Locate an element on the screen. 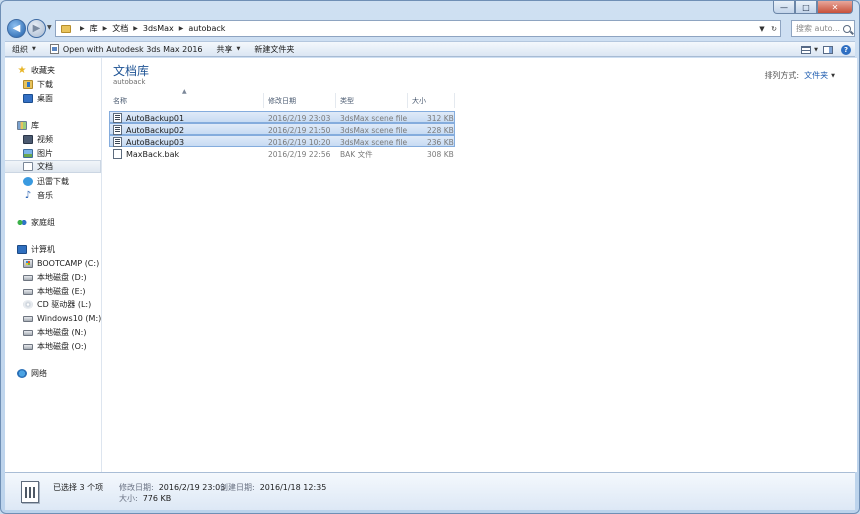 This screenshot has height=514, width=860. back-button: ◀ is located at coordinates (16, 28).